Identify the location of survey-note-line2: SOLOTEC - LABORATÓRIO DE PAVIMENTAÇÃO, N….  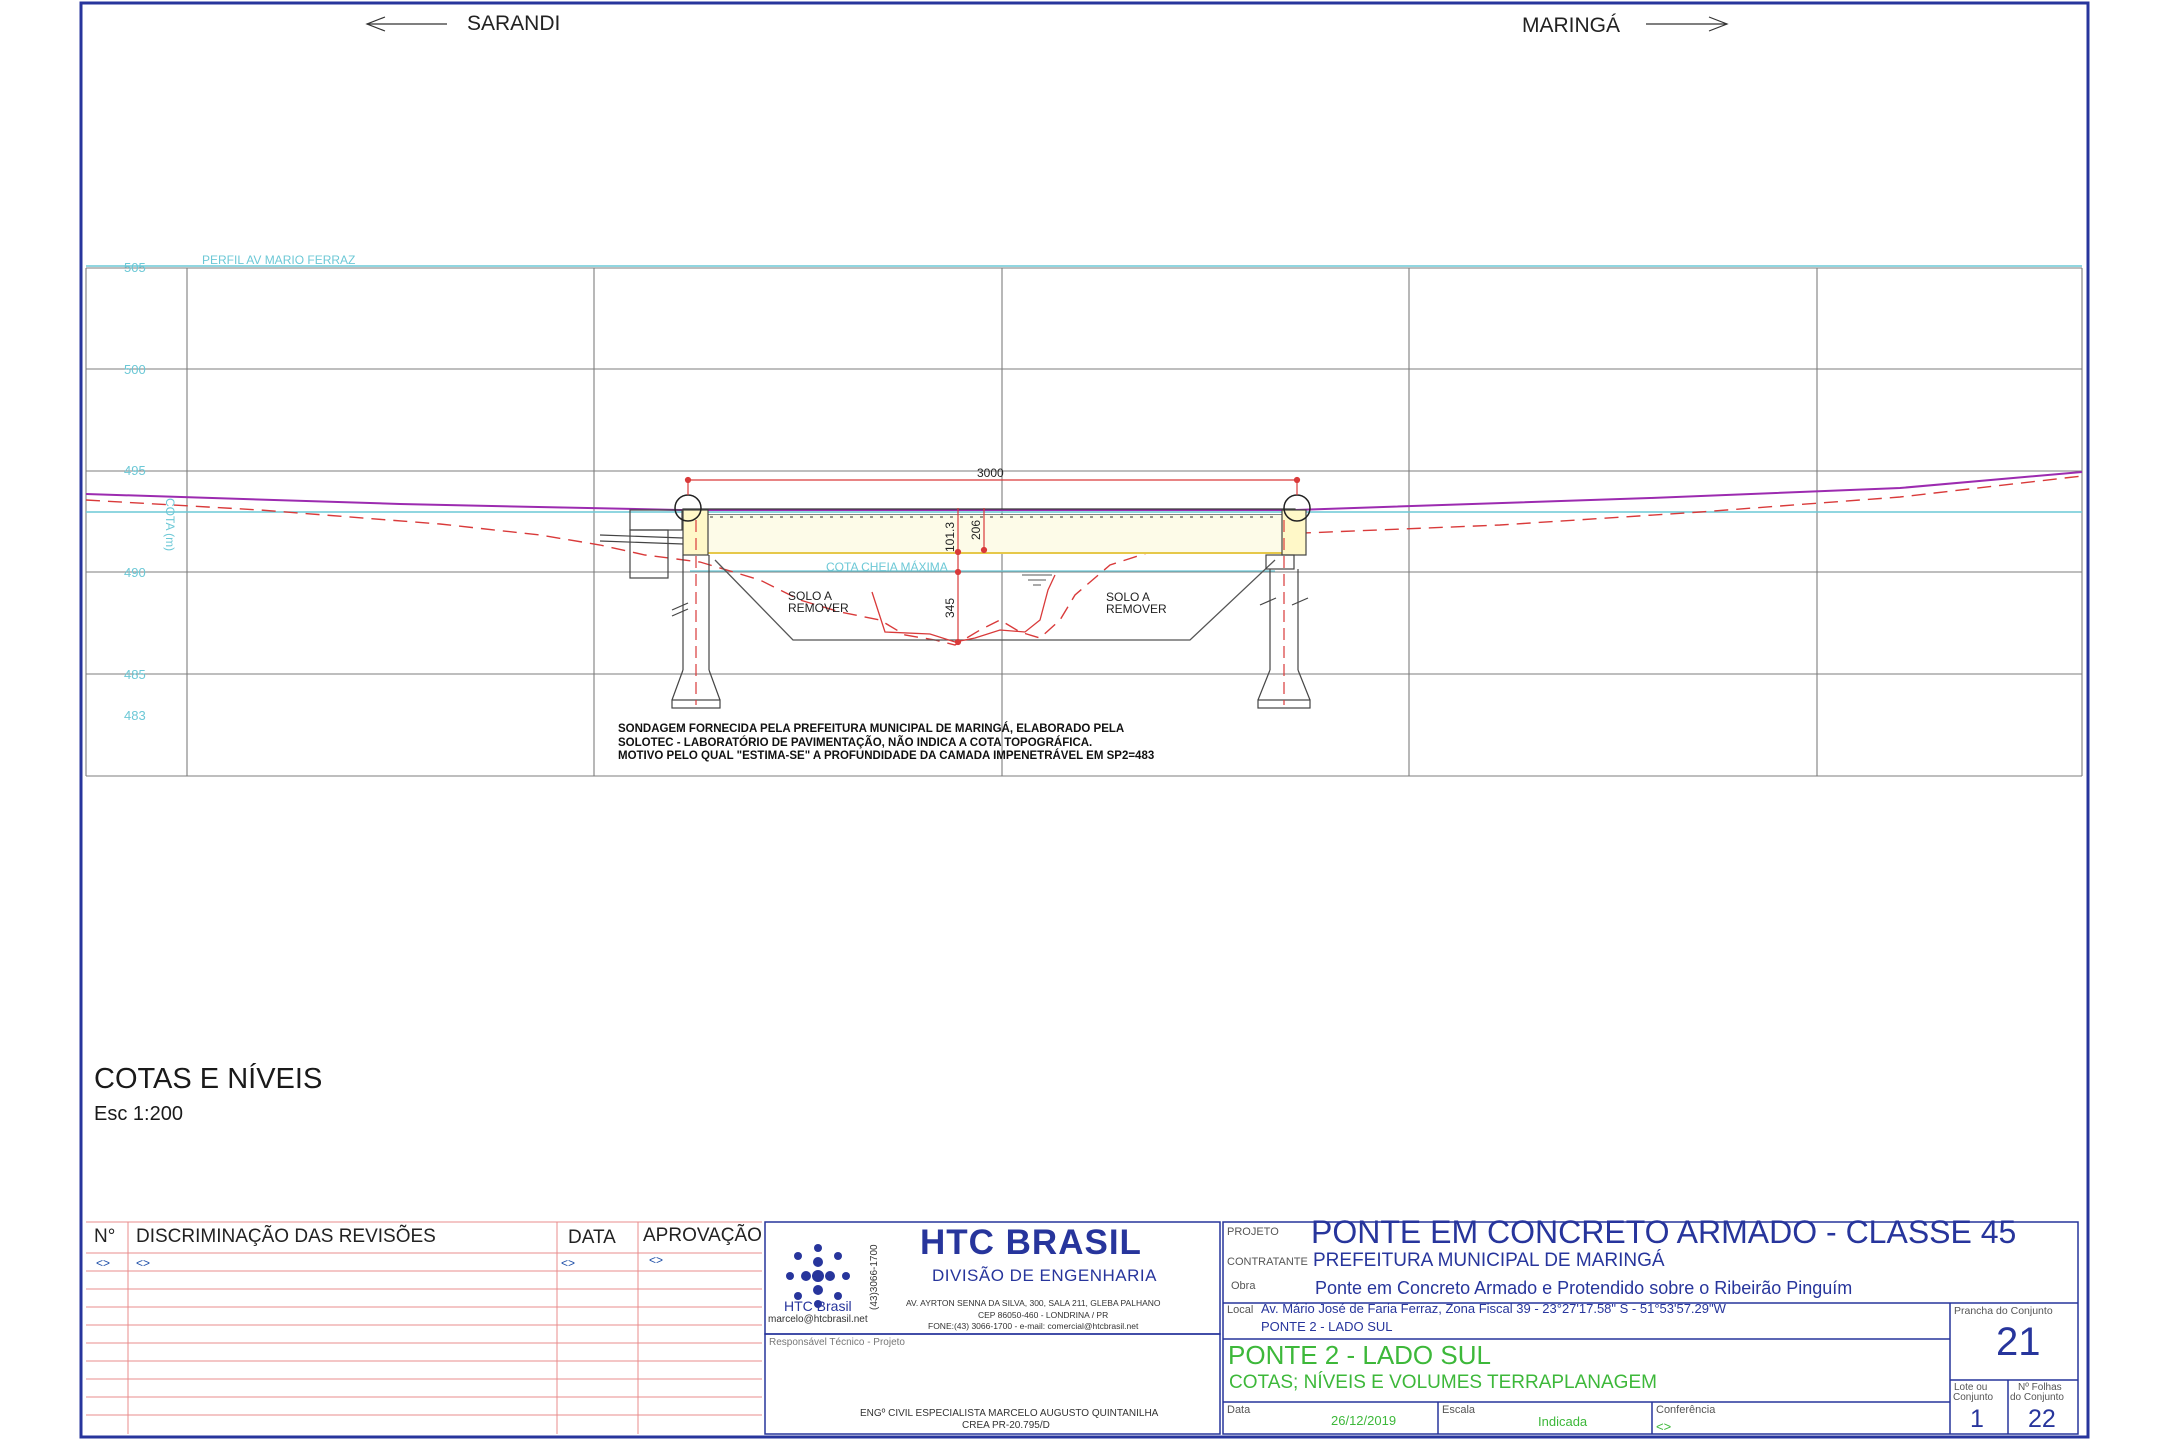
(855, 742).